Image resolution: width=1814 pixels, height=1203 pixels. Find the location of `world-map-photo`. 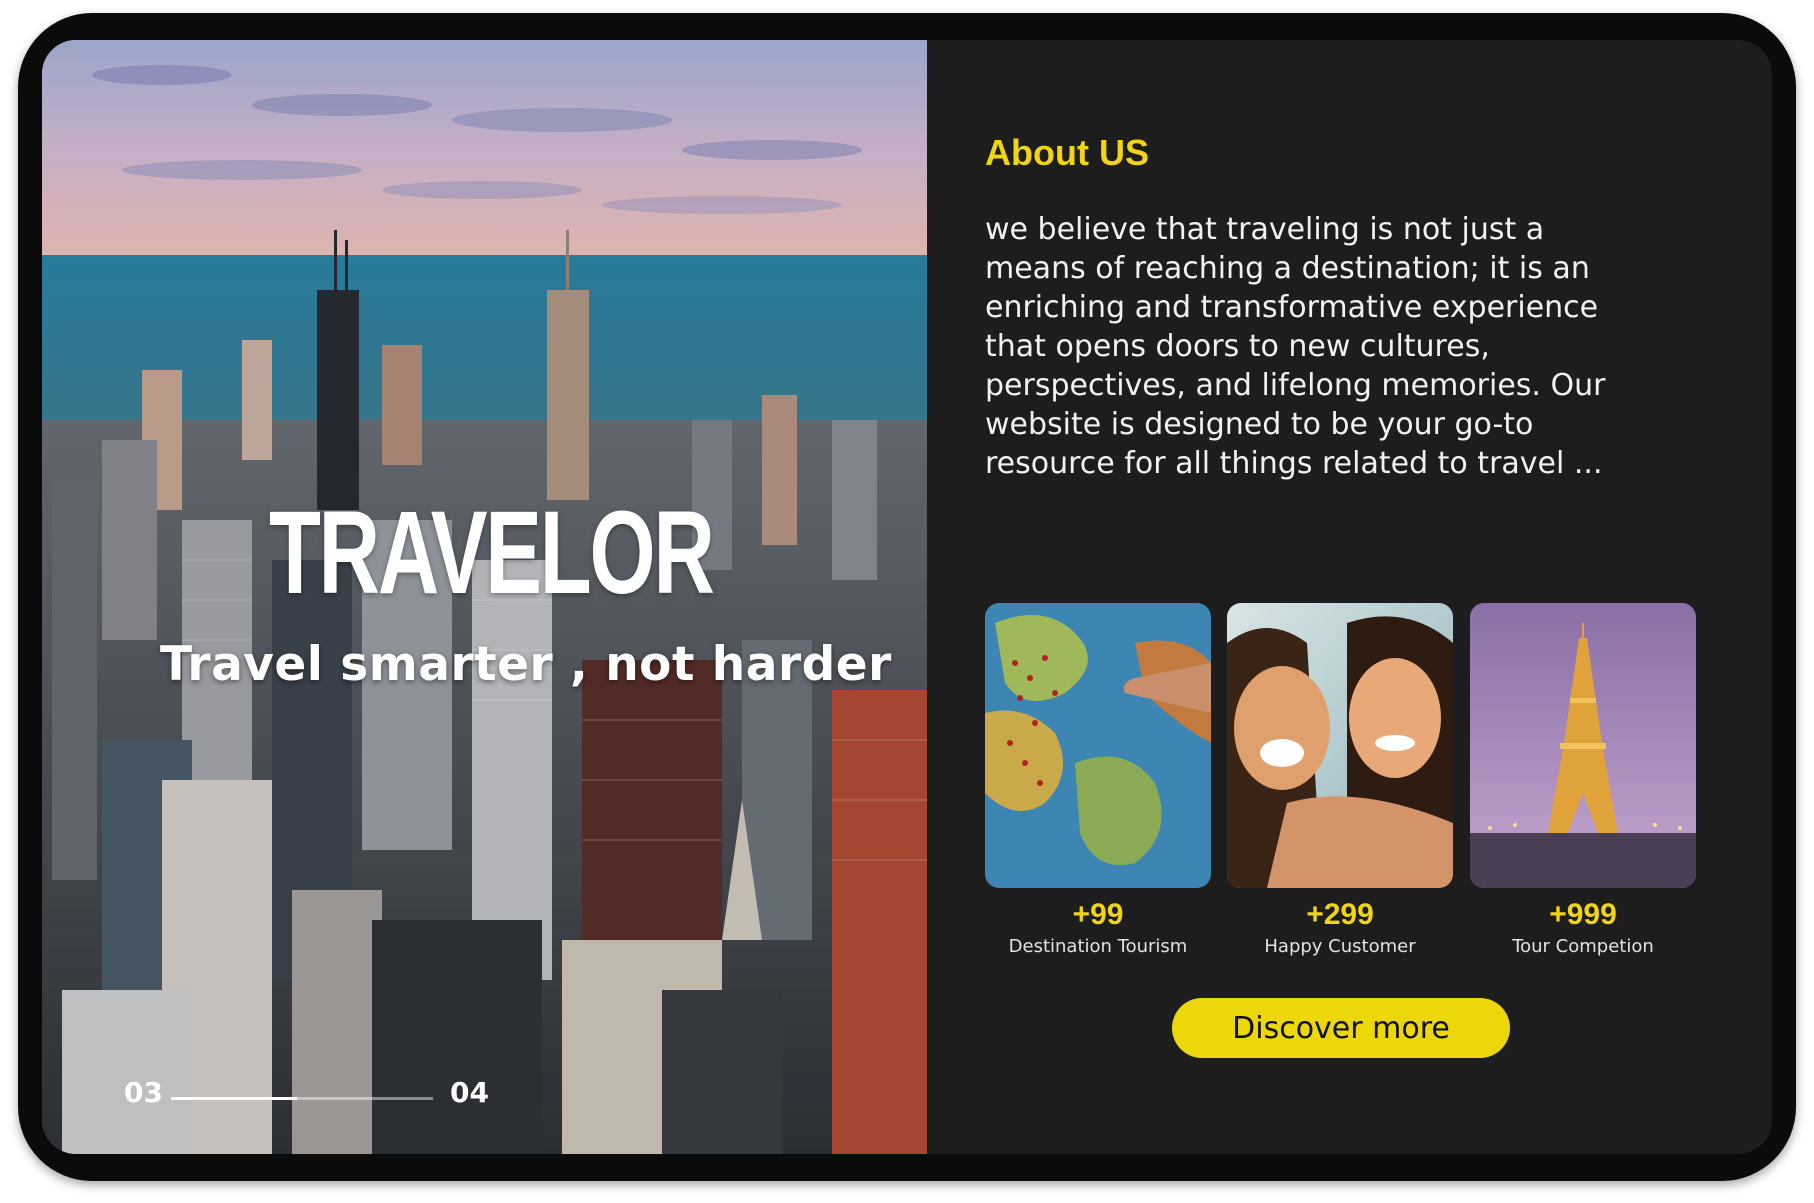

world-map-photo is located at coordinates (1098, 745).